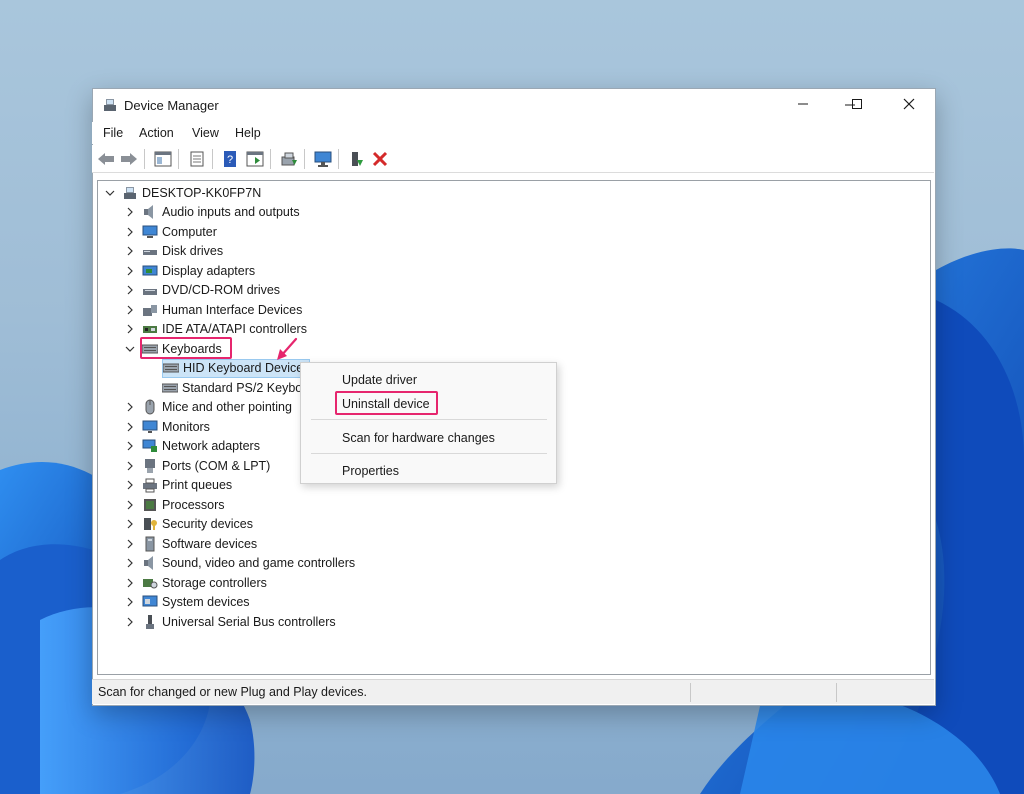 This screenshot has width=1024, height=794. Describe the element at coordinates (379, 380) in the screenshot. I see `menu-item-update-driver: Update driver` at that location.